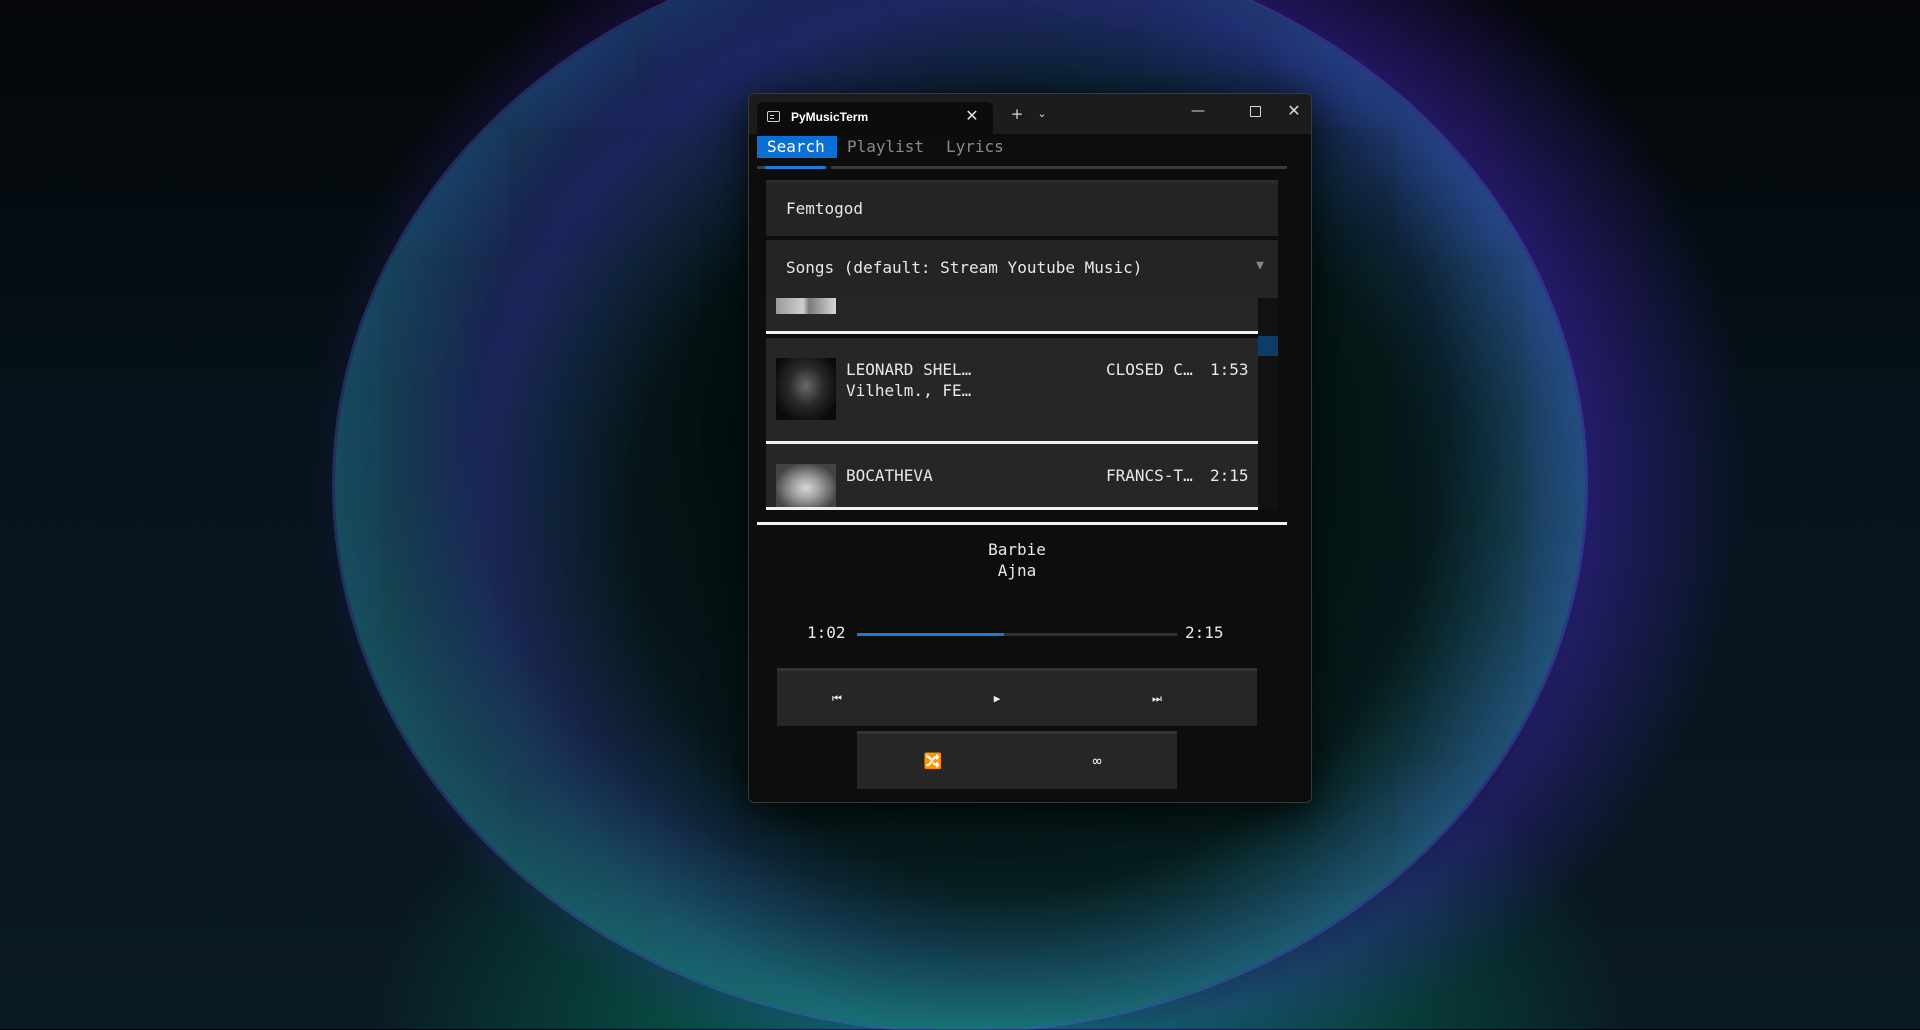  Describe the element at coordinates (1017, 760) in the screenshot. I see `mode-controls: 🔀 ∞` at that location.